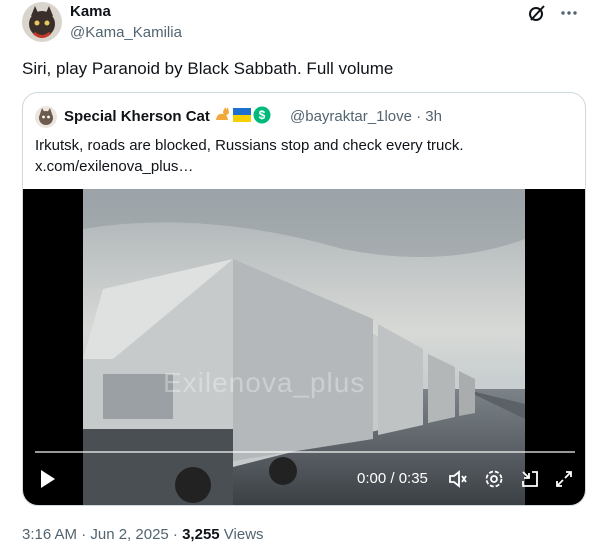 This screenshot has width=594, height=557. What do you see at coordinates (304, 480) in the screenshot?
I see `video-controls: 0:00 / 0:35` at bounding box center [304, 480].